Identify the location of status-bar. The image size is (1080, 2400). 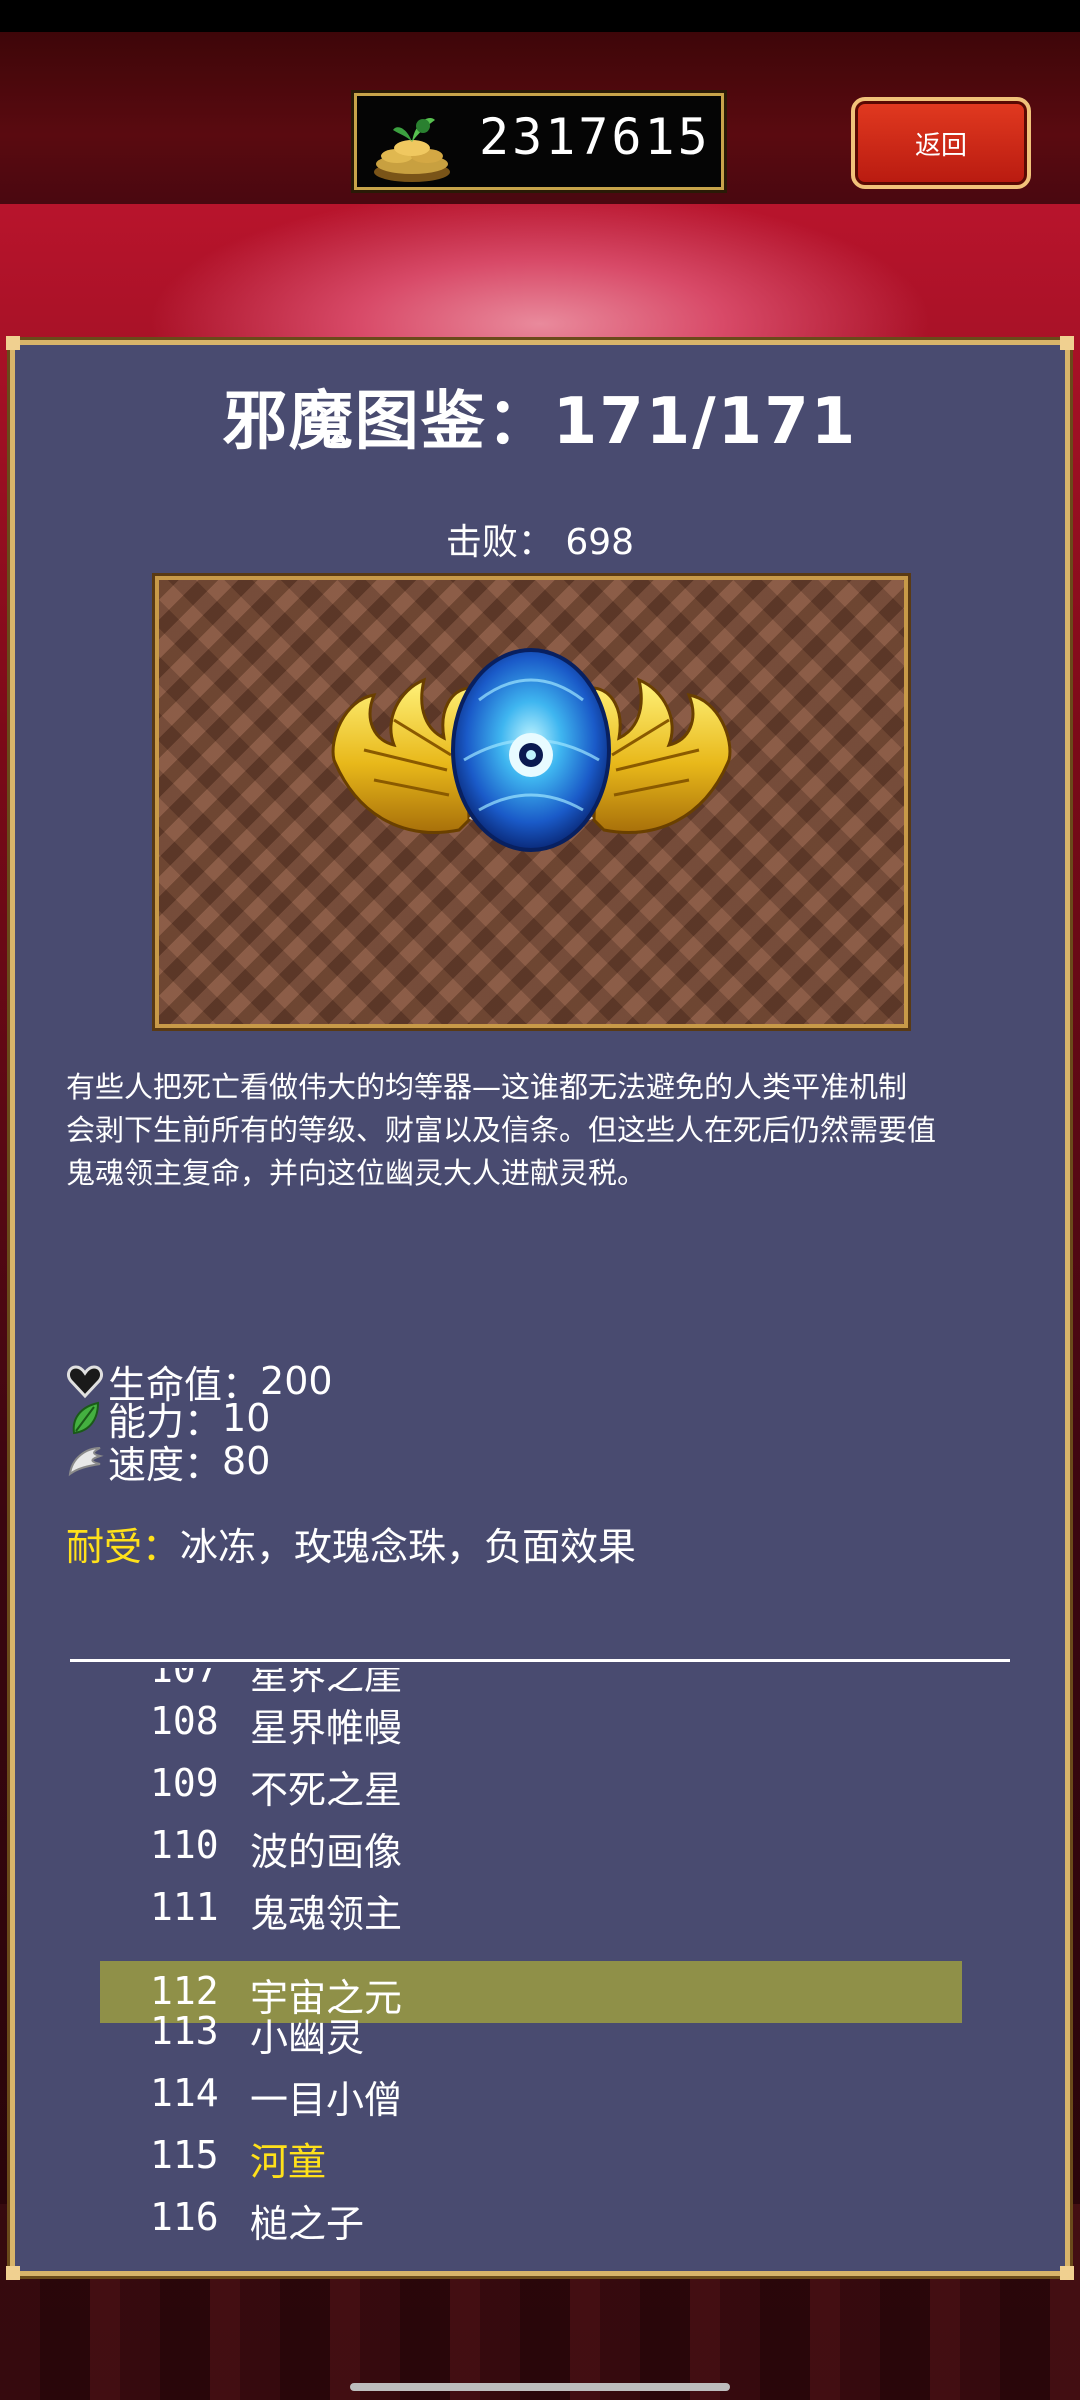
(540, 16).